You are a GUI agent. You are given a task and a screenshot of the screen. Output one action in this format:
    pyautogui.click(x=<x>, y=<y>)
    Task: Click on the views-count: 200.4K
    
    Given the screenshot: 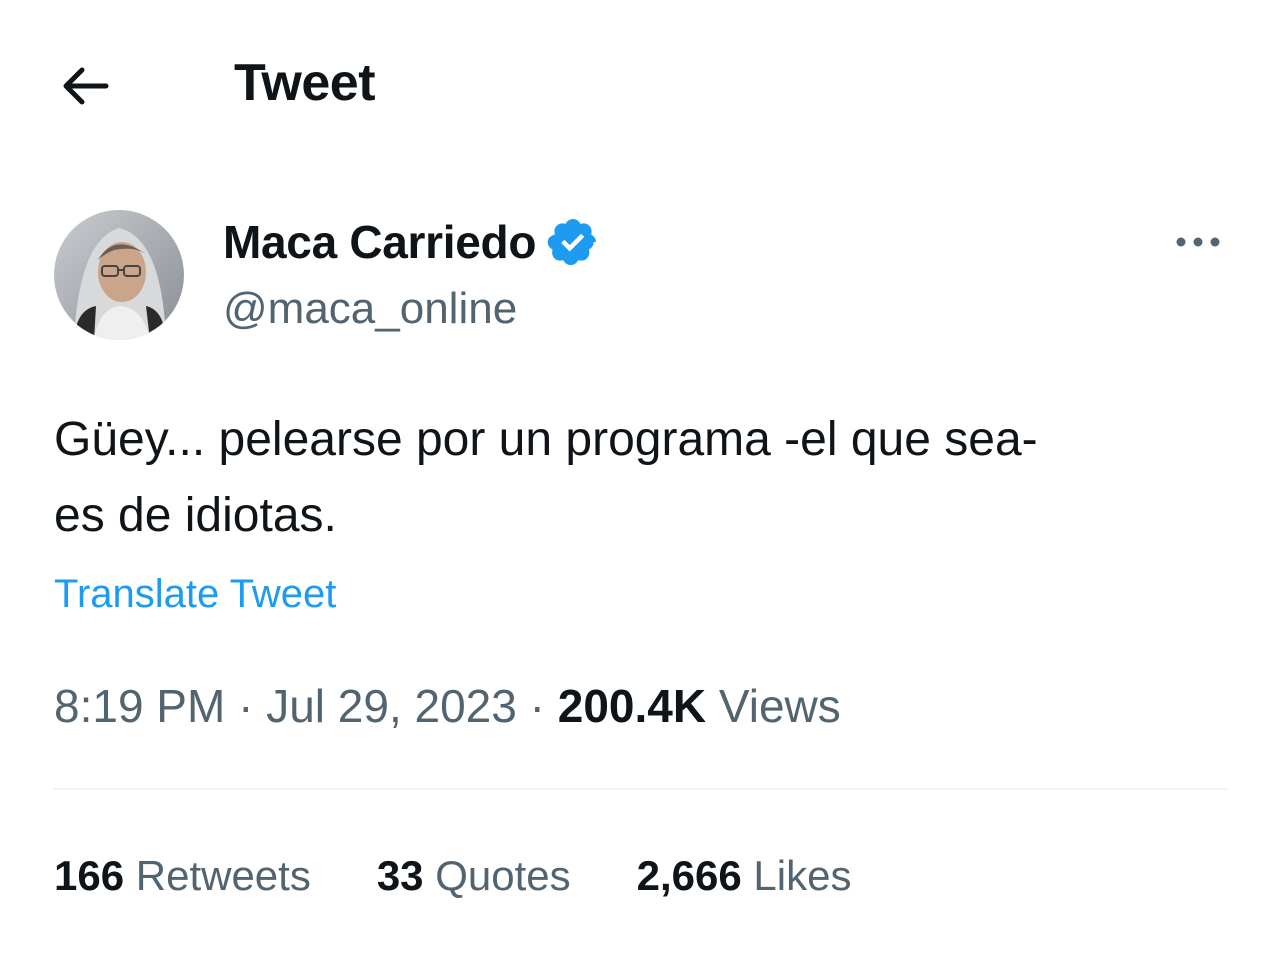 What is the action you would take?
    pyautogui.click(x=632, y=706)
    